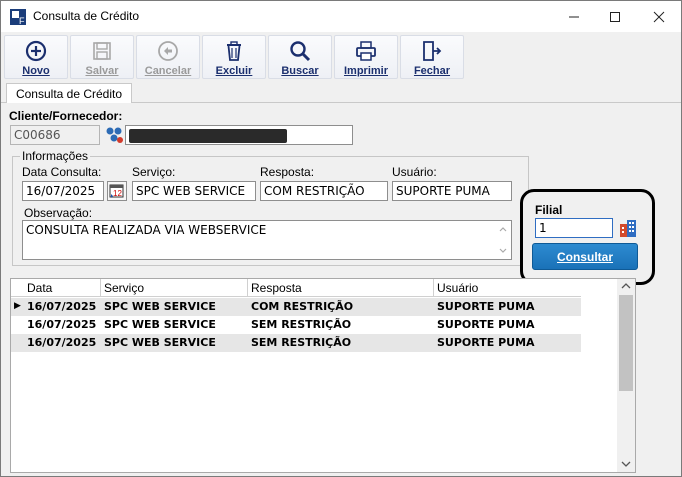 This screenshot has height=477, width=682. What do you see at coordinates (267, 240) in the screenshot?
I see `observacao-textarea: CONSULTA REALIZADA VIA WEBSERVICE` at bounding box center [267, 240].